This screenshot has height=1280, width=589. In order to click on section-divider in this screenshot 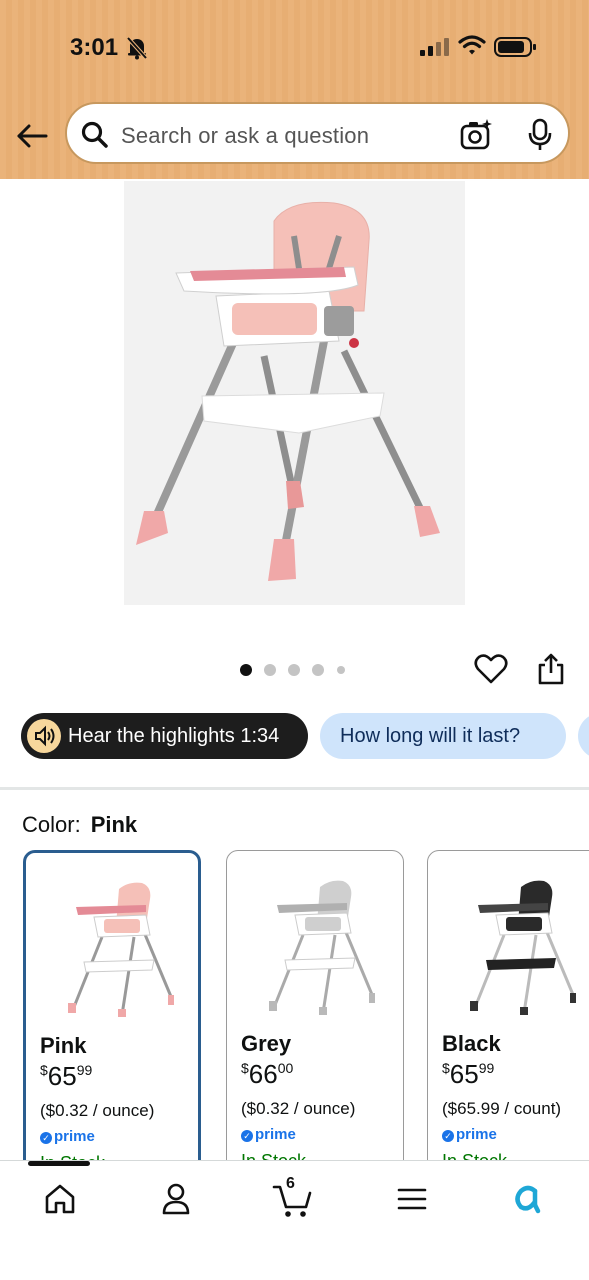, I will do `click(294, 788)`.